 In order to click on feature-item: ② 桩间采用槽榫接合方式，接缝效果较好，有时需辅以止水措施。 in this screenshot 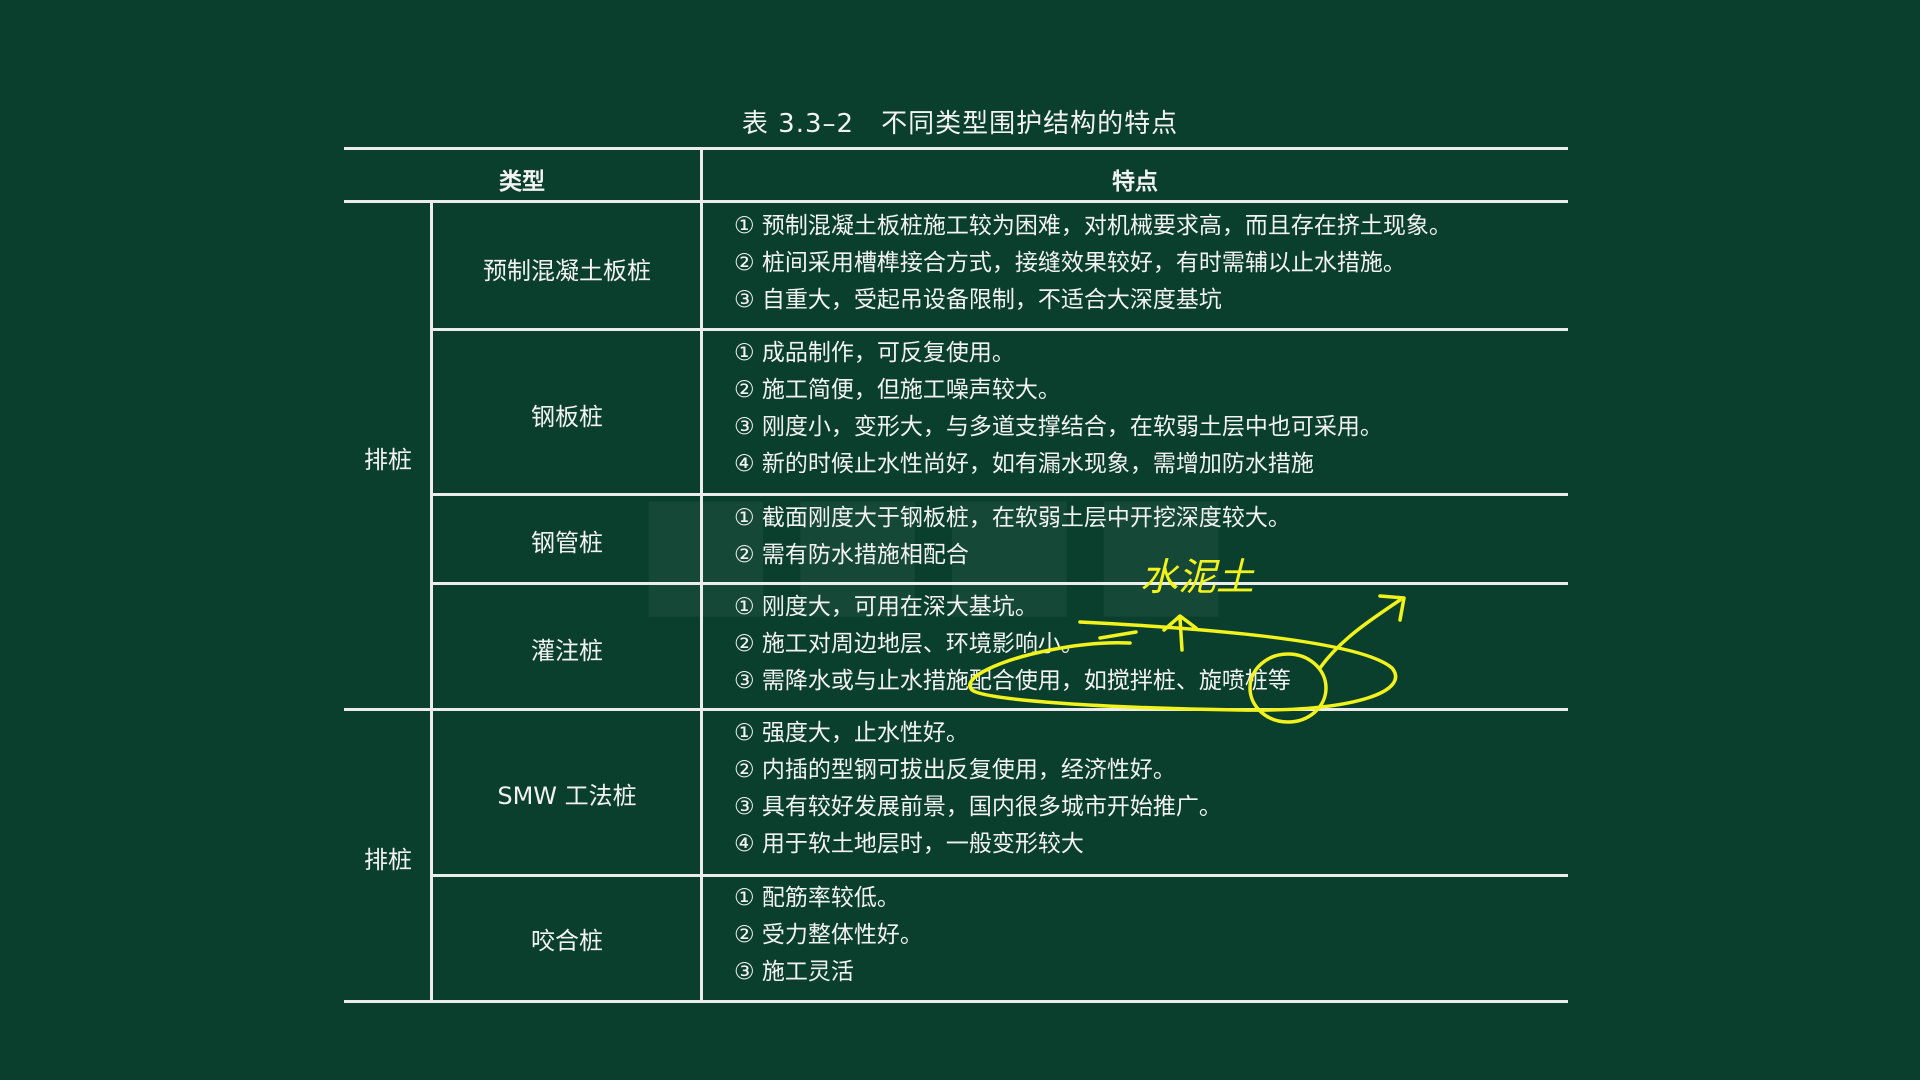, I will do `click(1070, 263)`.